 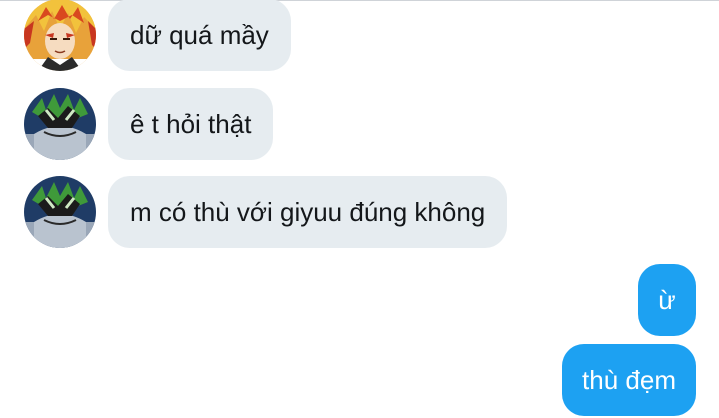 I want to click on message-text: ê t hỏi thật, so click(x=191, y=124).